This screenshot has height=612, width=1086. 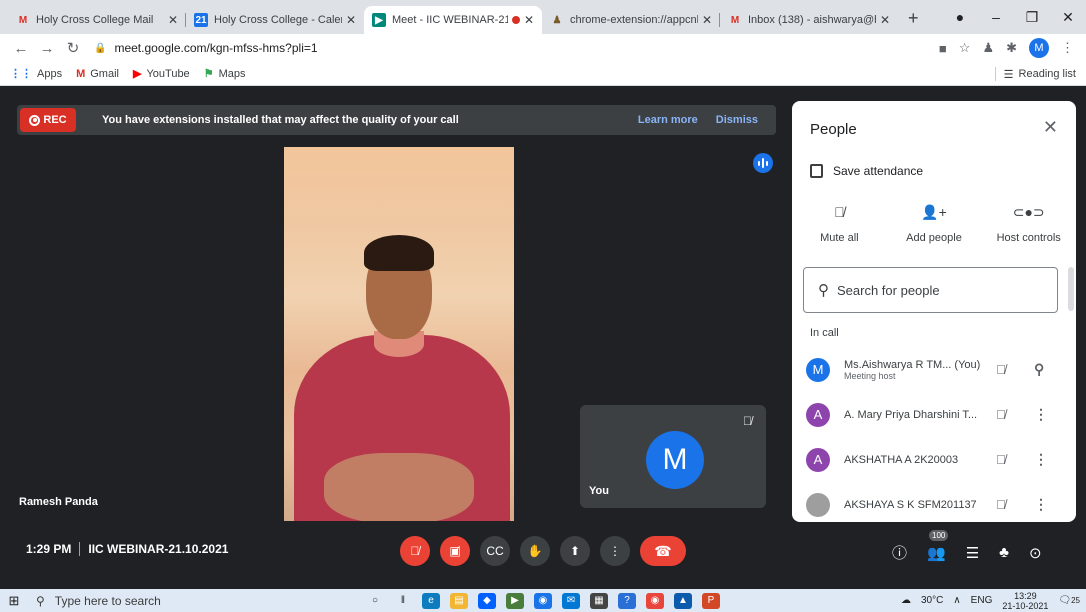 I want to click on lock-icon: 🔒, so click(x=100, y=48).